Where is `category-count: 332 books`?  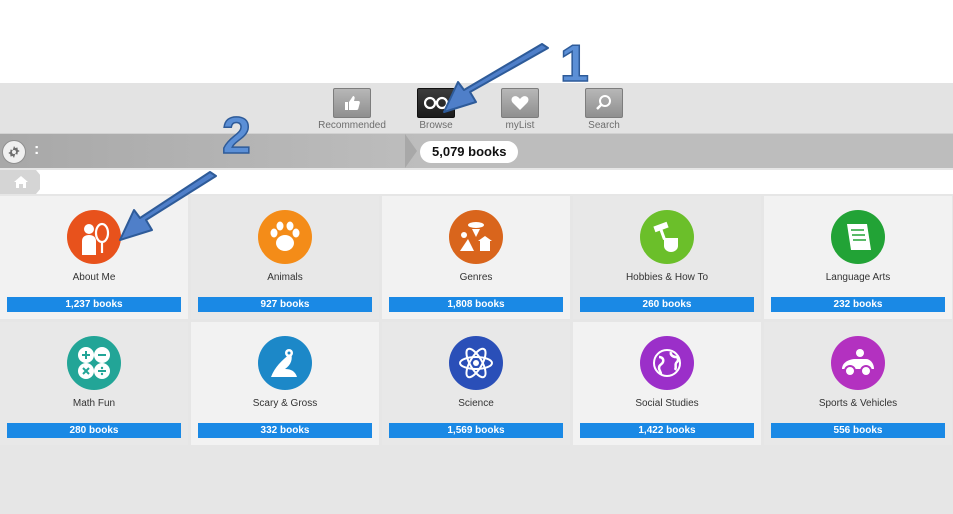
category-count: 332 books is located at coordinates (285, 430).